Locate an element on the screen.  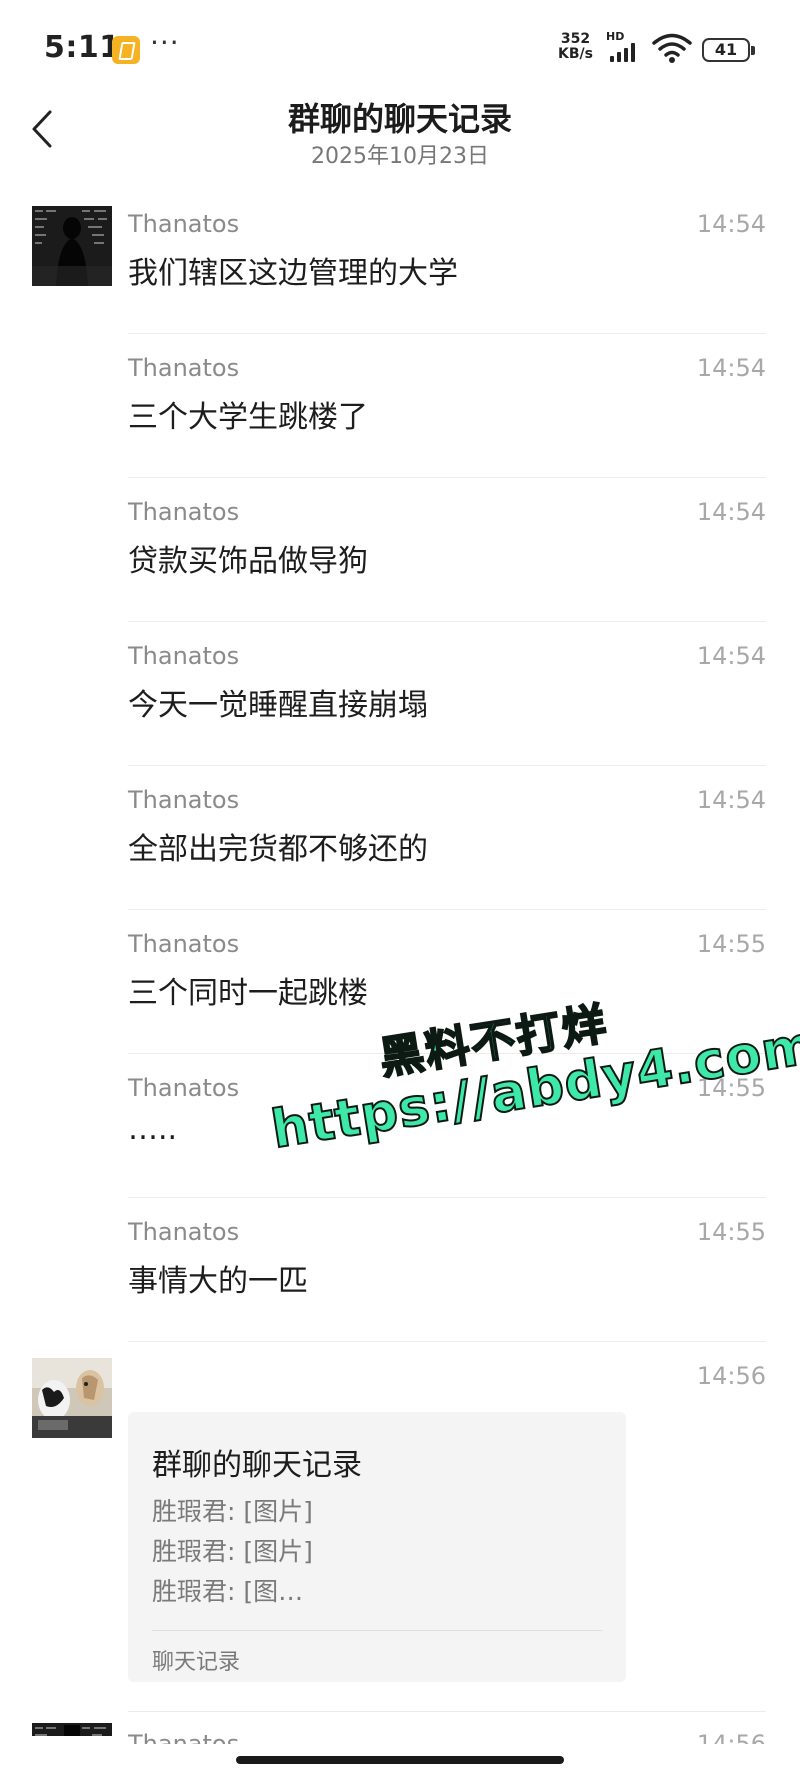
network-speed: 352 KB/s is located at coordinates (575, 47).